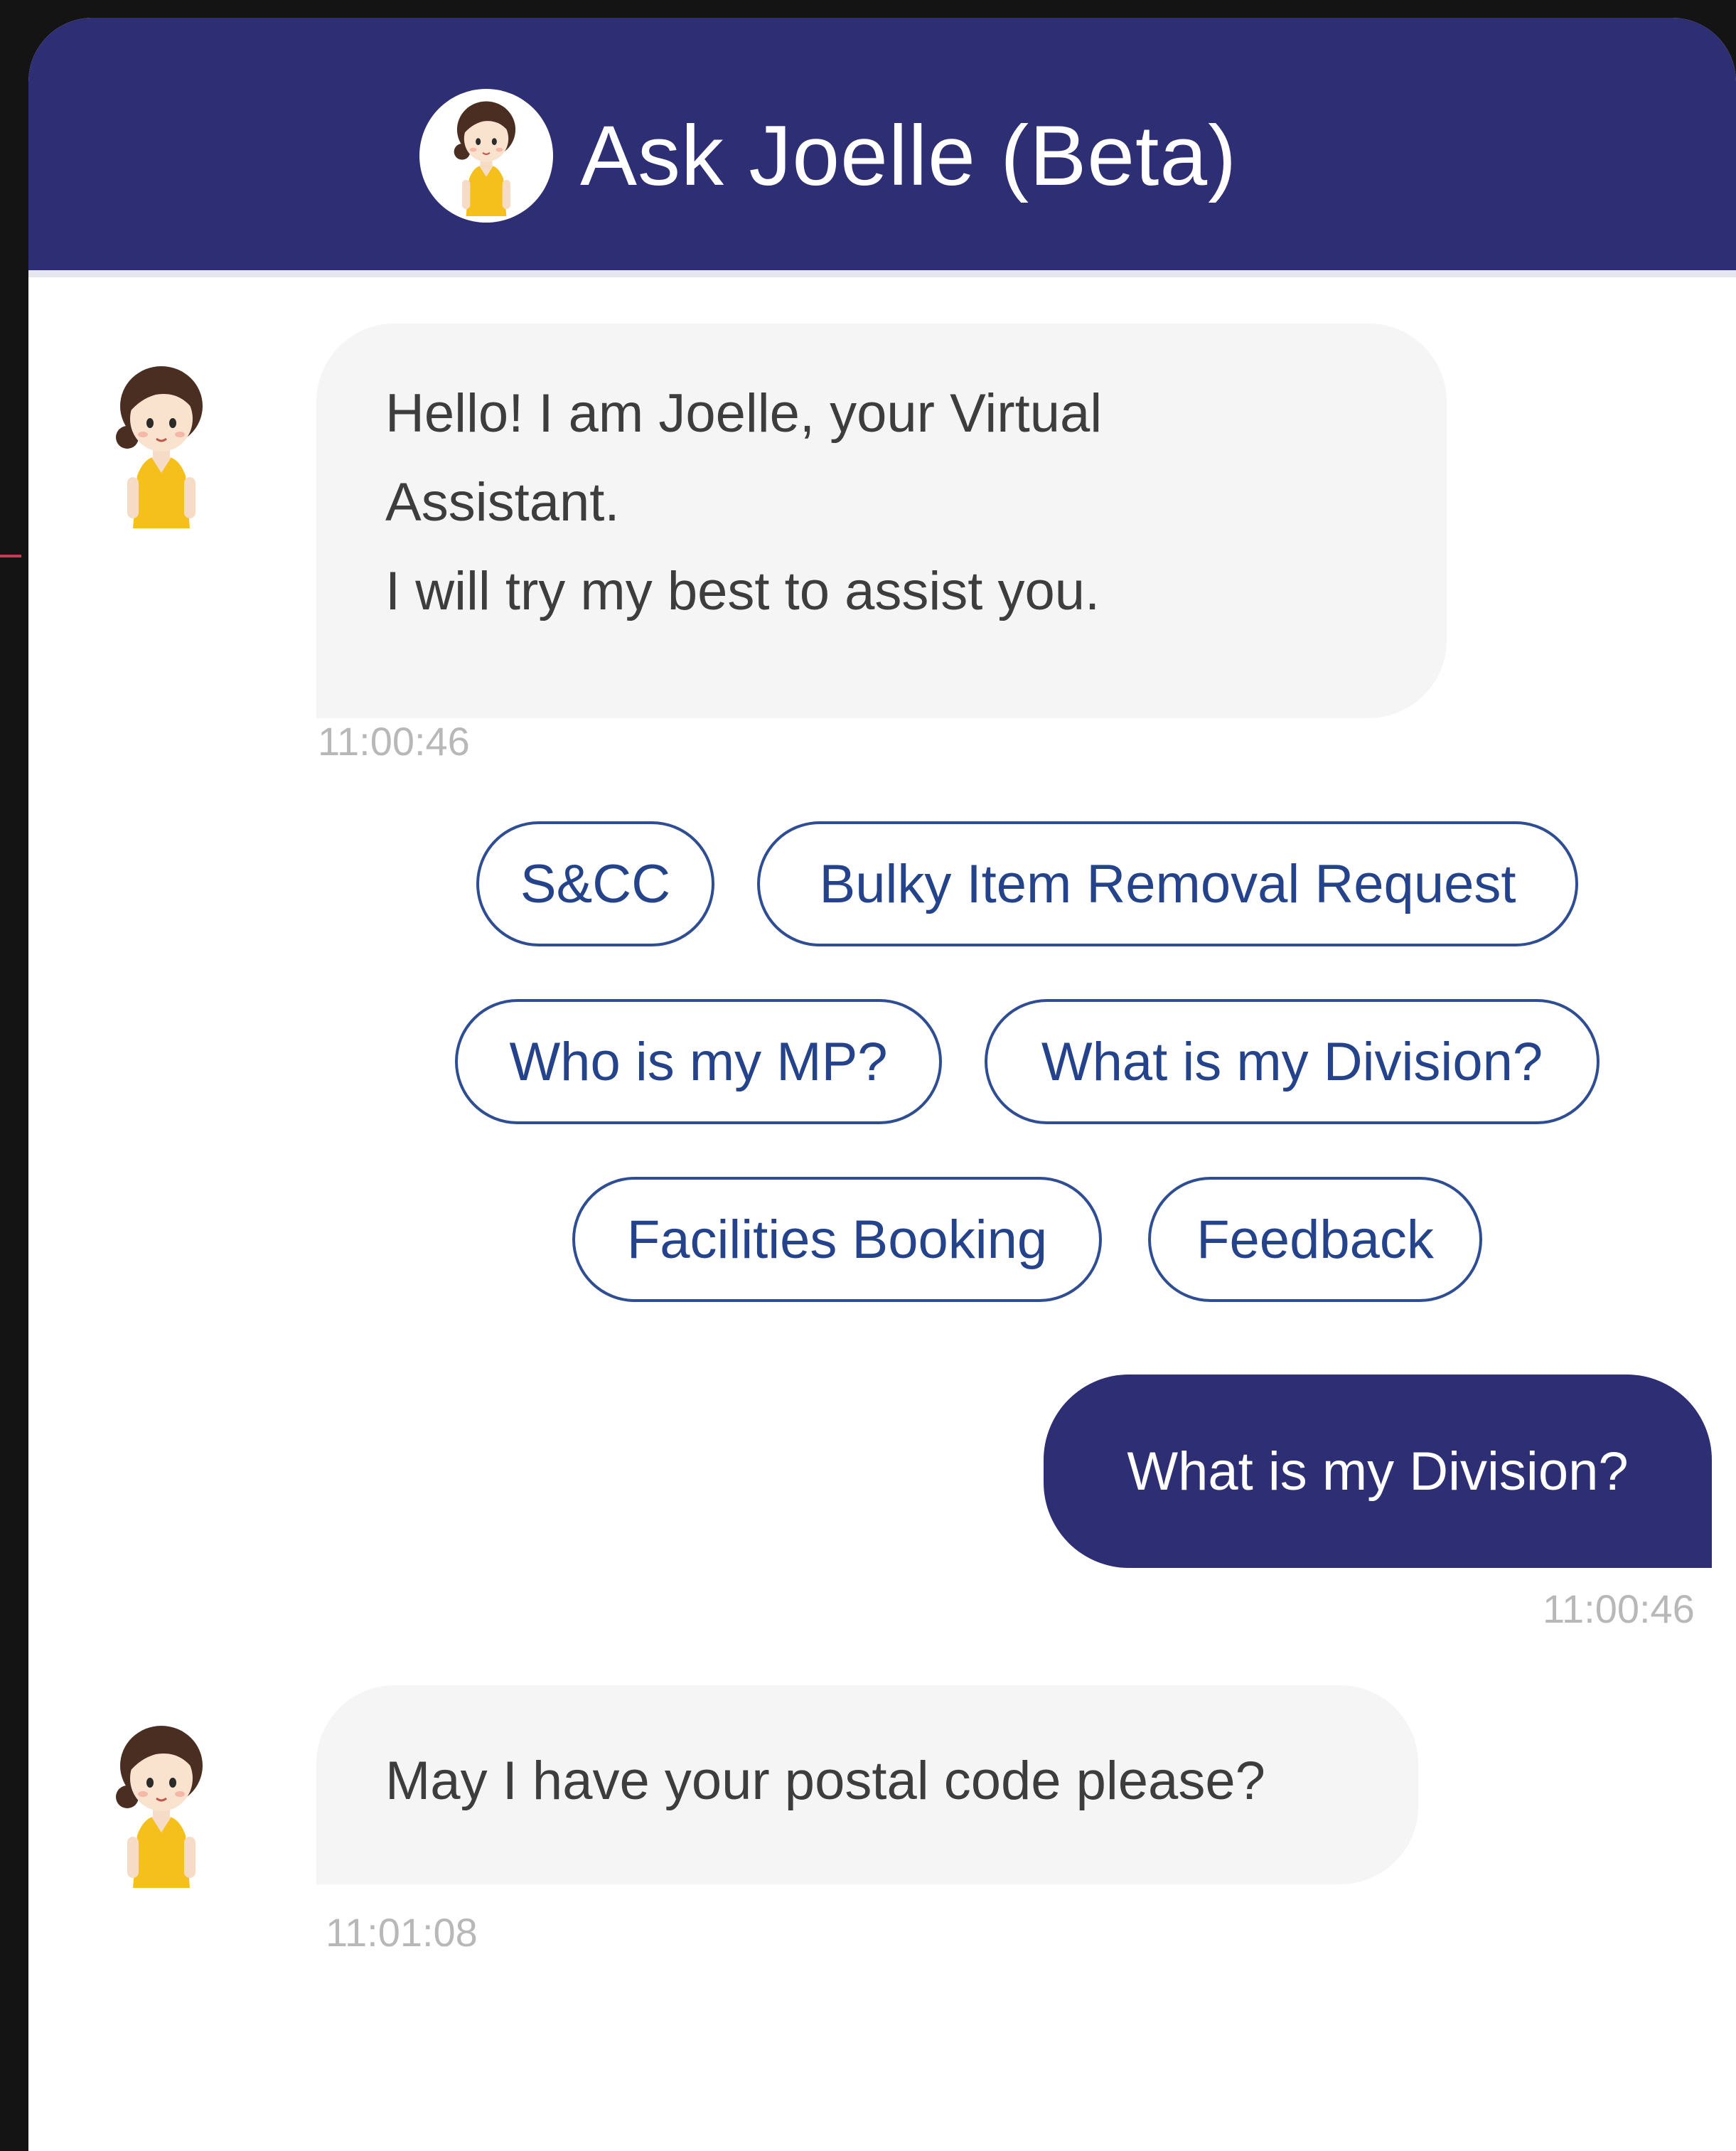  I want to click on user-message-bubble: What is my Division?, so click(1378, 1471).